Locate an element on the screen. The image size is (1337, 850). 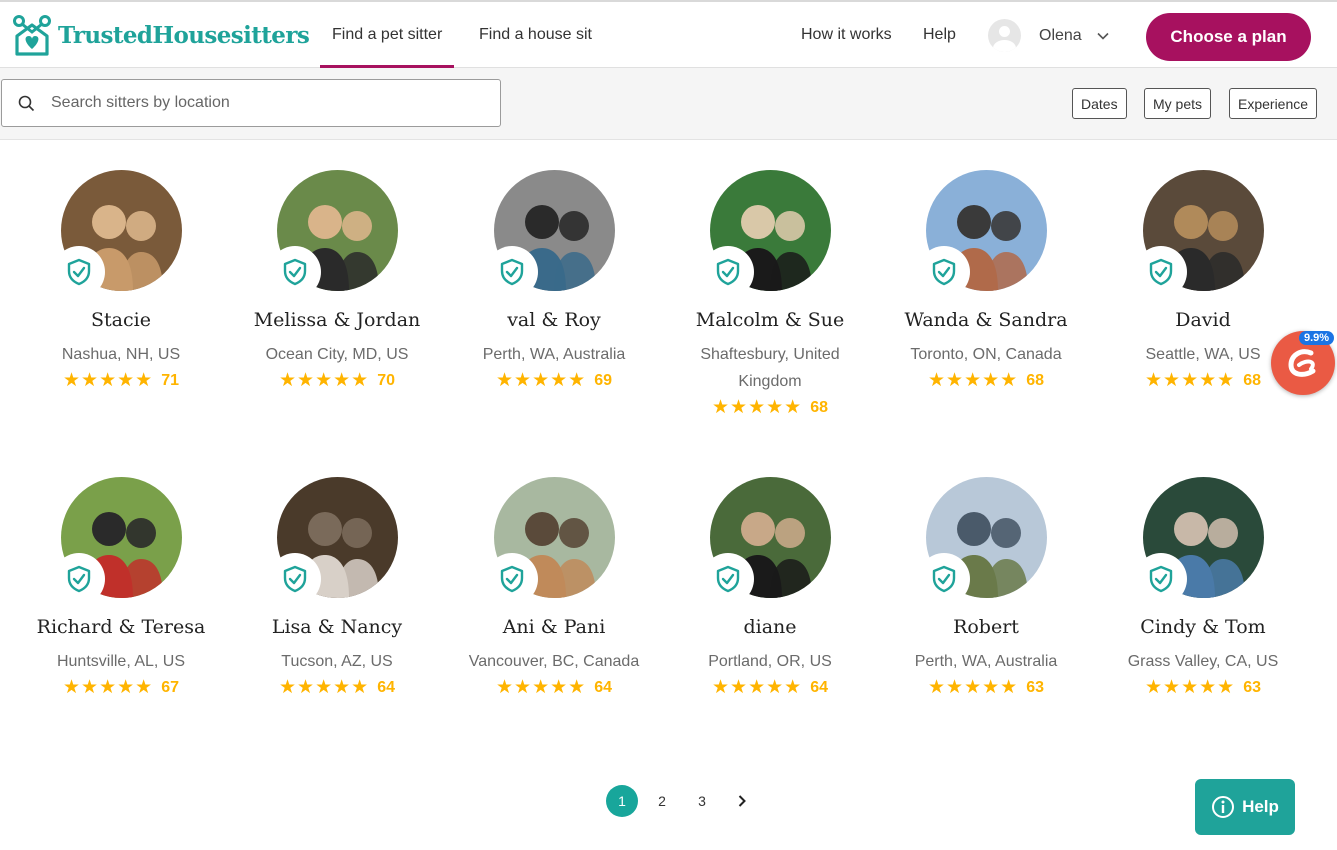
search-filter-bar: Dates My pets Experience is located at coordinates (668, 104).